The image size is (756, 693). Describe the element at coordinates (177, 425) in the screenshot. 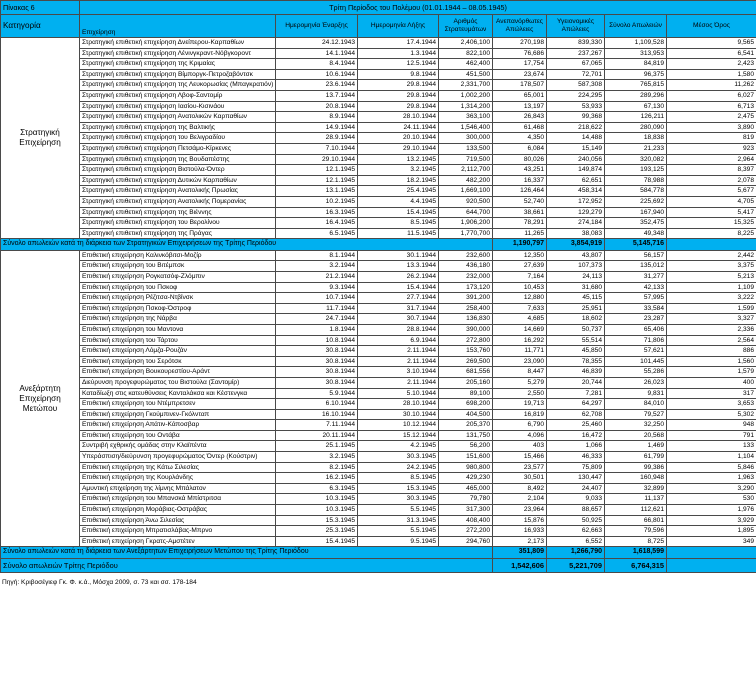

I see `operation-name-cell: Επιθετική επιχείρηση Απάτιν-Κάποσβαρ` at that location.